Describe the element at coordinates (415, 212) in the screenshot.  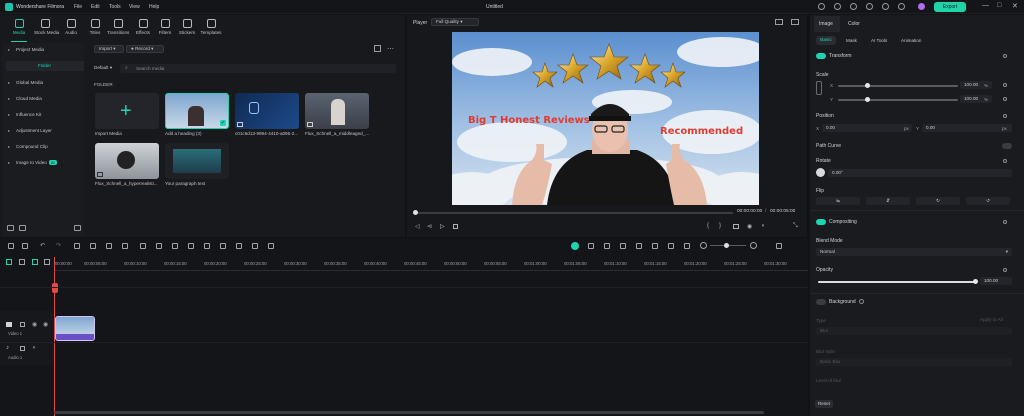
I see `scrubber-handle` at that location.